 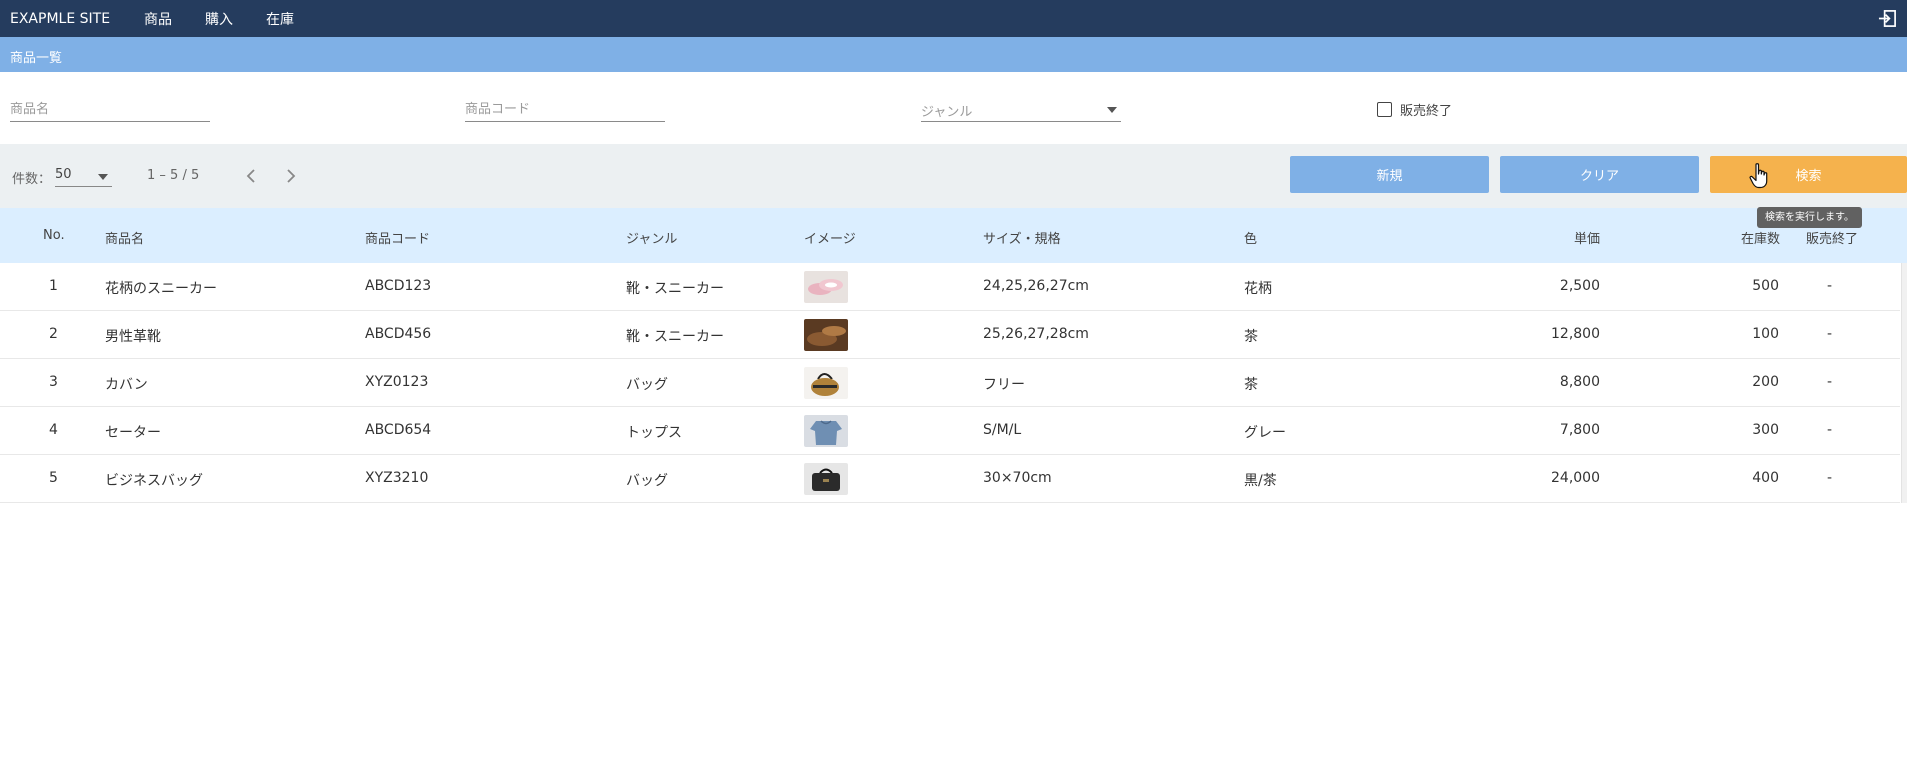 I want to click on cell-stock: 500, so click(x=1765, y=286).